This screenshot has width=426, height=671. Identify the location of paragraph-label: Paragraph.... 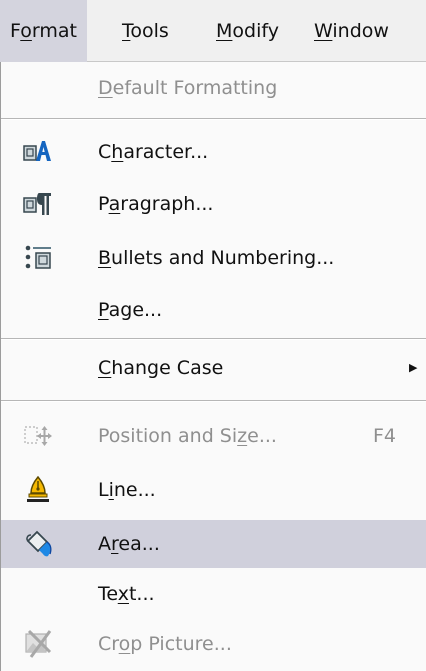
(156, 204).